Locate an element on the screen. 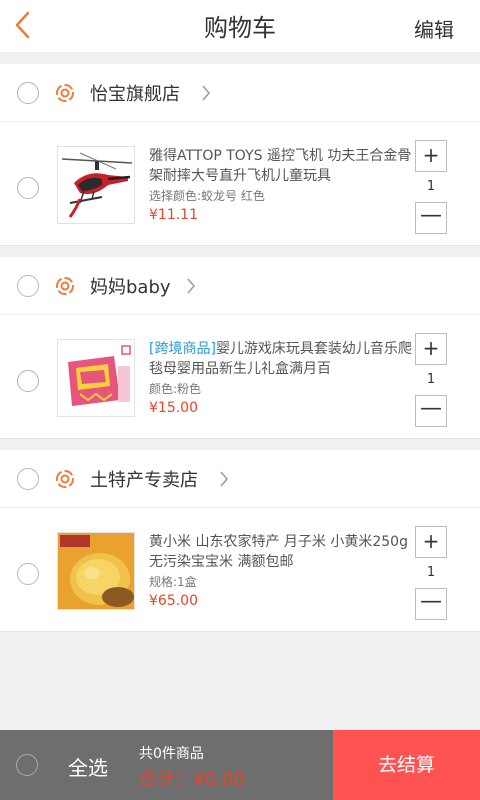 This screenshot has height=800, width=480. product-title: 黄小米 山东农家特产 月子米 小黄米250g无污染宝宝米 满额包邮 is located at coordinates (280, 552).